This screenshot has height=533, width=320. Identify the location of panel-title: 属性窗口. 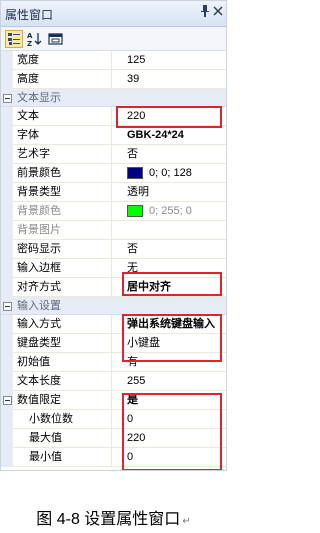
(29, 15).